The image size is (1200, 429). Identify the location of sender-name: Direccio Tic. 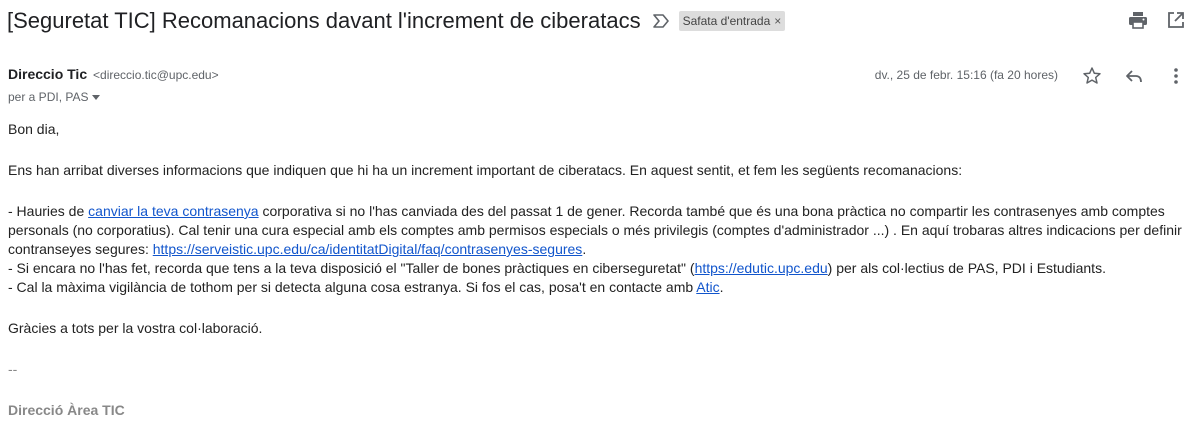
(47, 74).